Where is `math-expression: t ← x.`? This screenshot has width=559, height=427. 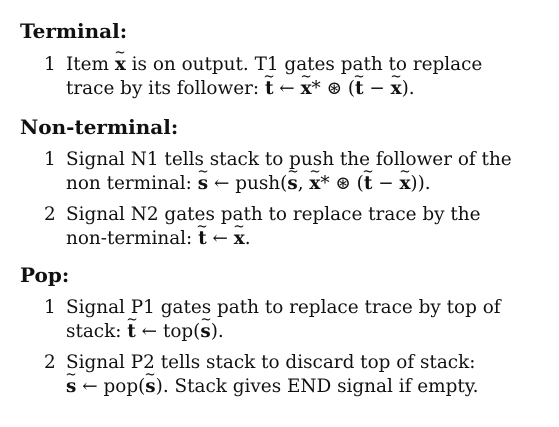
math-expression: t ← x. is located at coordinates (224, 238).